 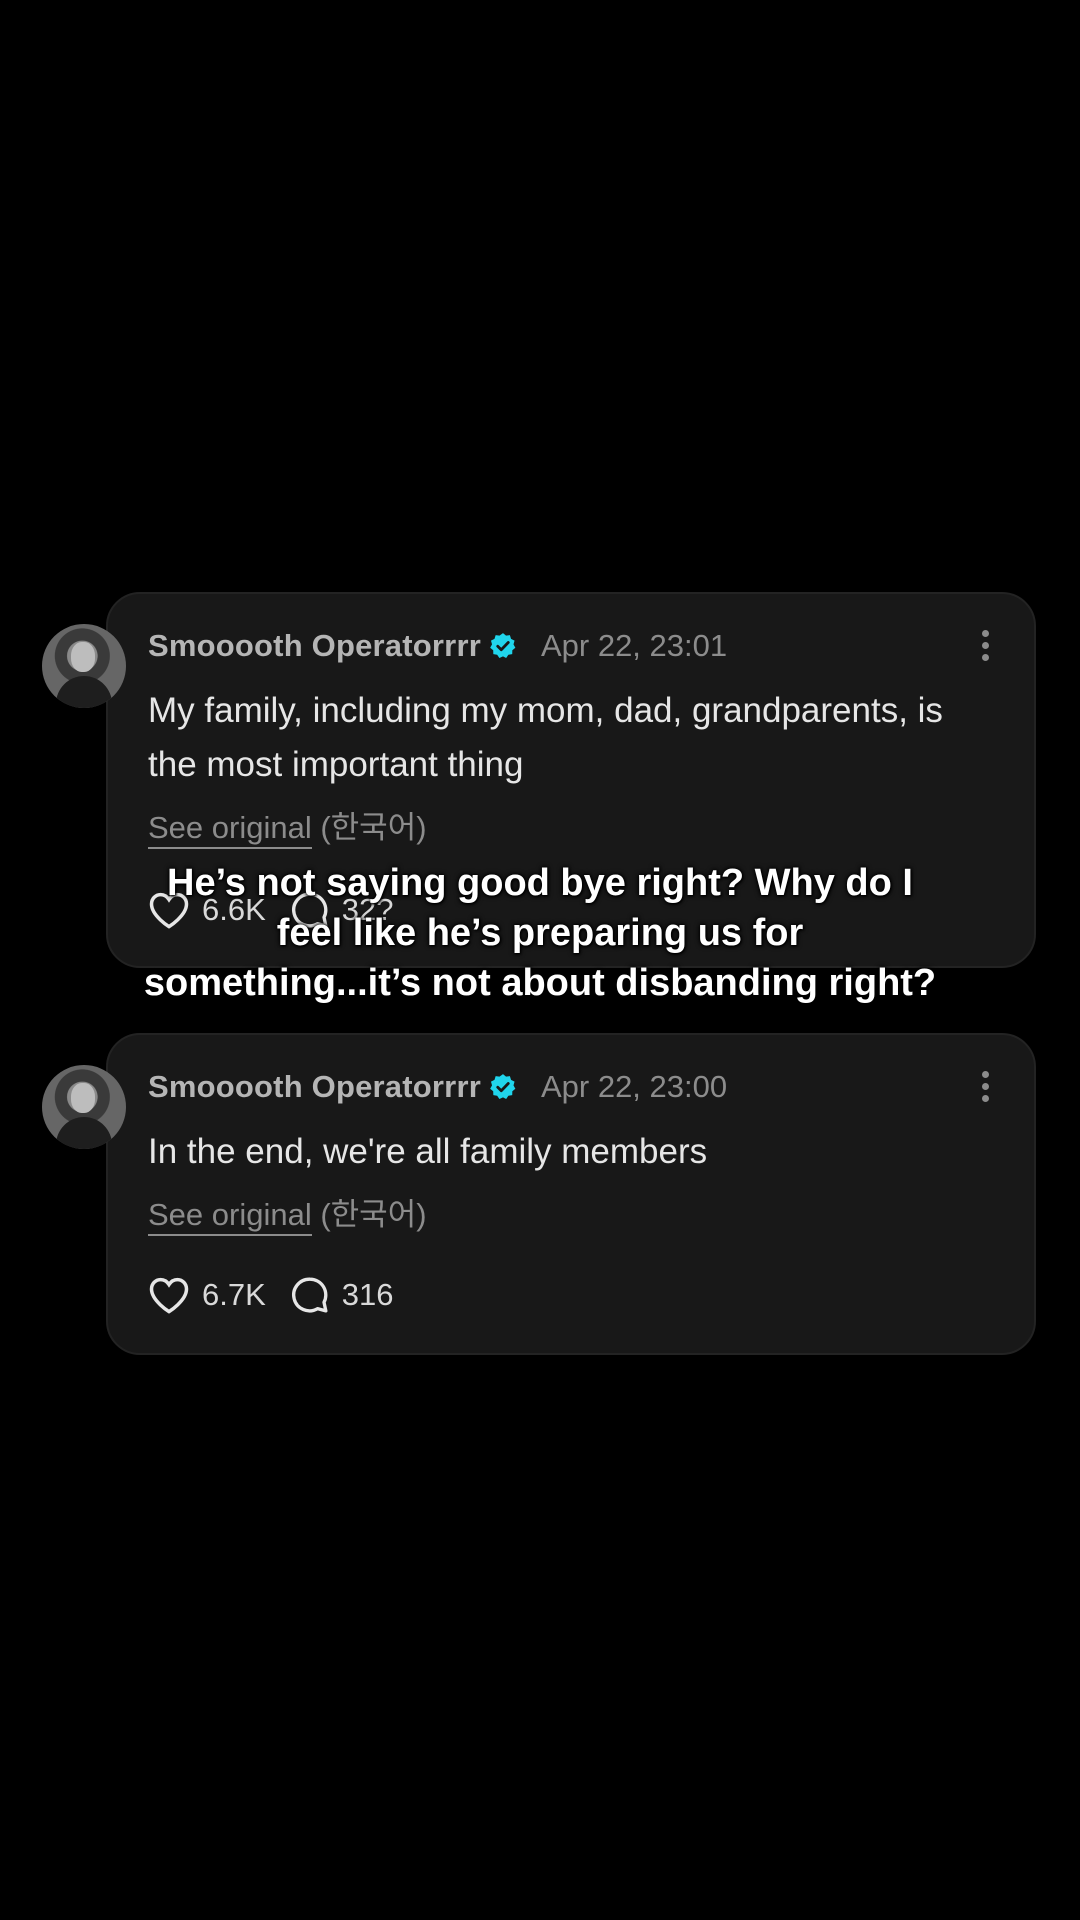 What do you see at coordinates (310, 1295) in the screenshot?
I see `comment-icon` at bounding box center [310, 1295].